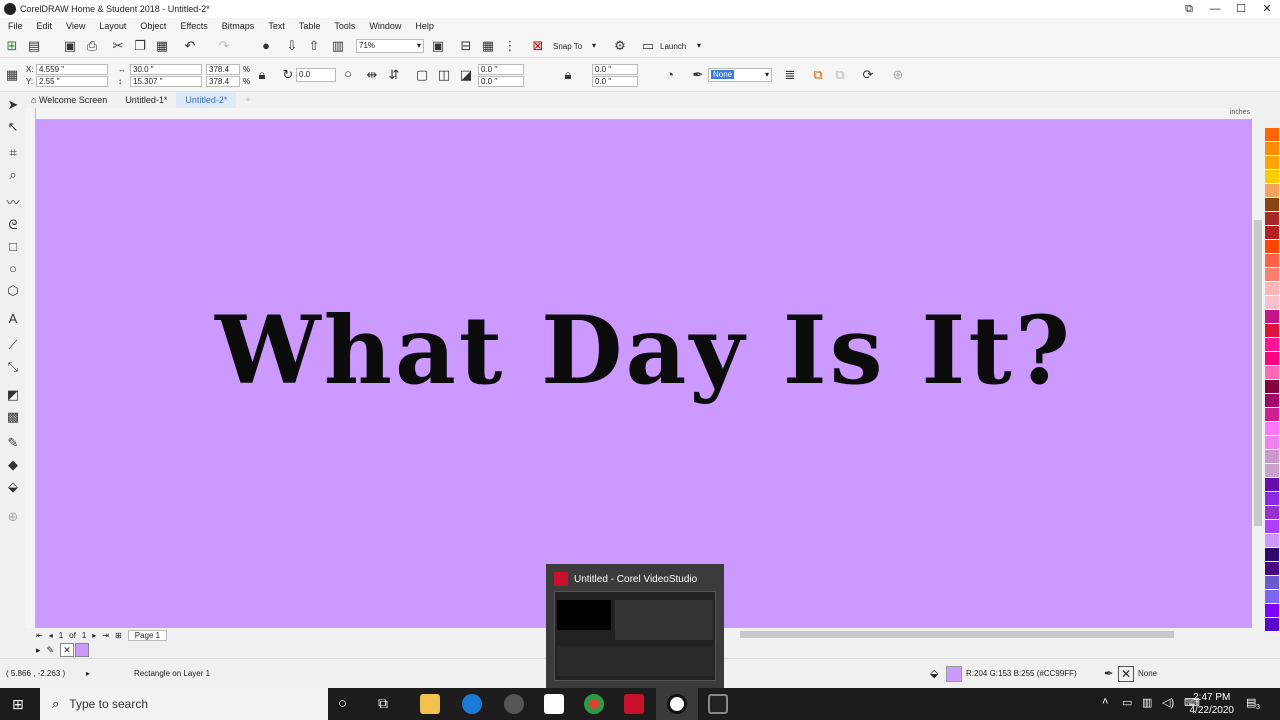 The height and width of the screenshot is (720, 1280). Describe the element at coordinates (13, 247) in the screenshot. I see `rectangle-tool-icon: □` at that location.